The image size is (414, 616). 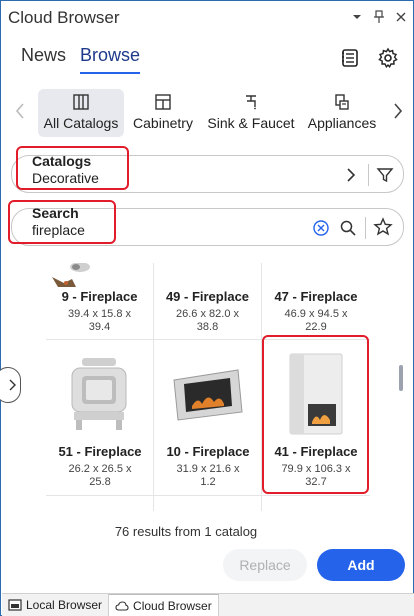 What do you see at coordinates (100, 451) in the screenshot?
I see `item-name: 51 - Fireplace` at bounding box center [100, 451].